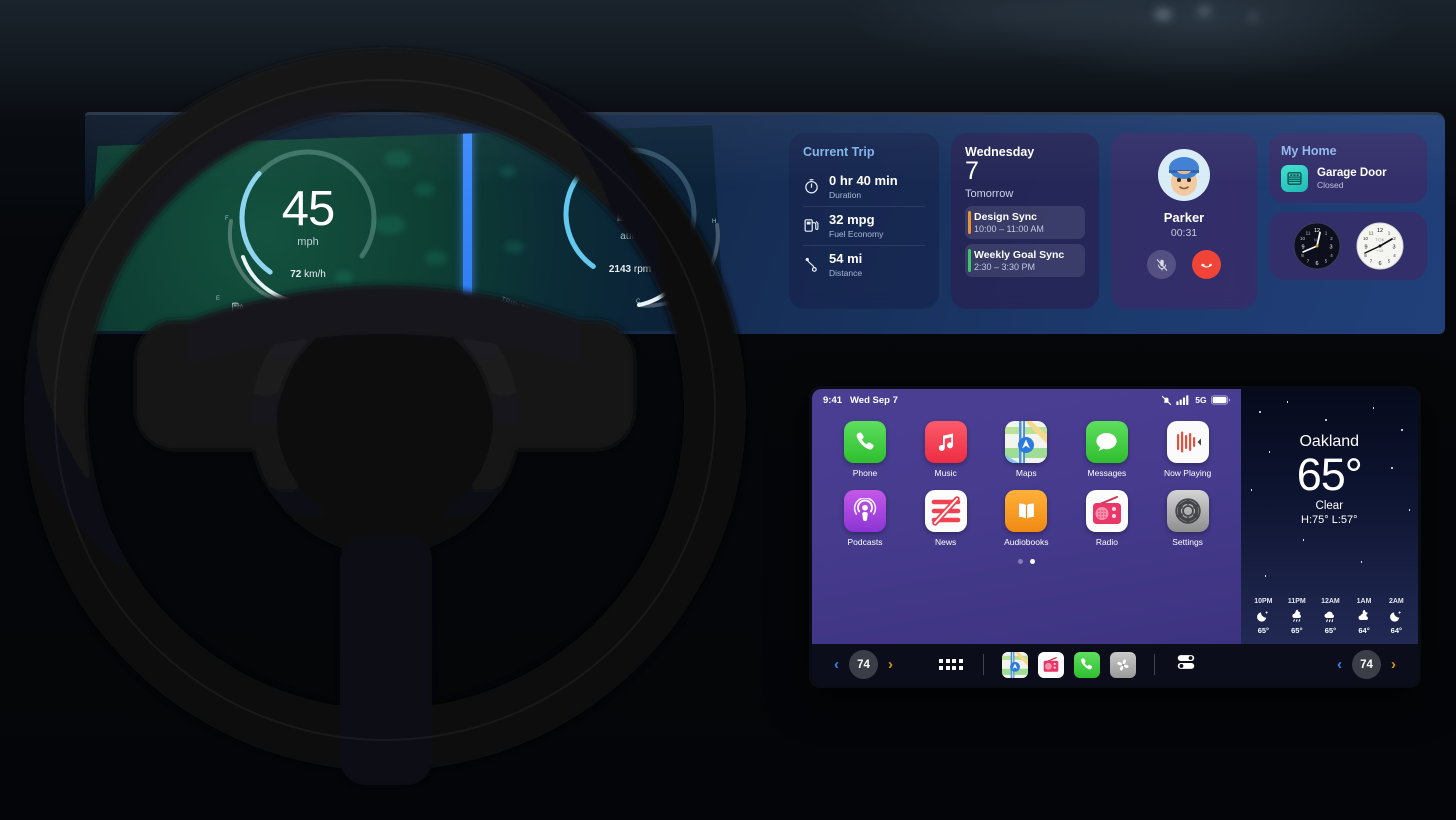 The image size is (1456, 820). What do you see at coordinates (1026, 511) in the screenshot?
I see `audiobooks-icon` at bounding box center [1026, 511].